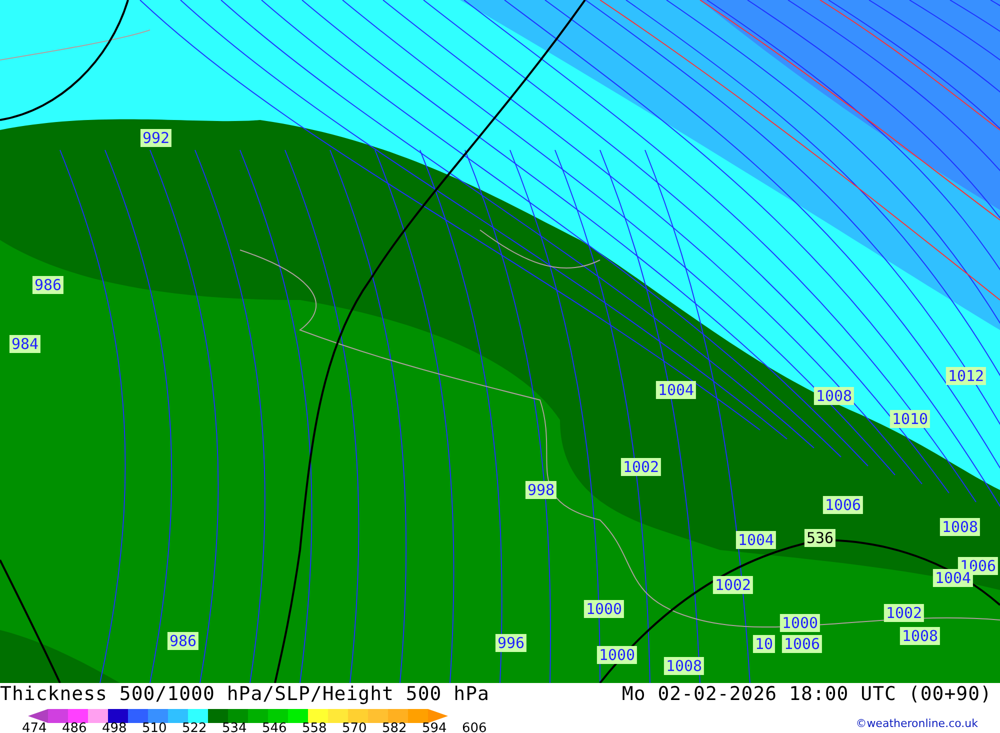  Describe the element at coordinates (115, 727) in the screenshot. I see `legend-tick-label: 498` at that location.